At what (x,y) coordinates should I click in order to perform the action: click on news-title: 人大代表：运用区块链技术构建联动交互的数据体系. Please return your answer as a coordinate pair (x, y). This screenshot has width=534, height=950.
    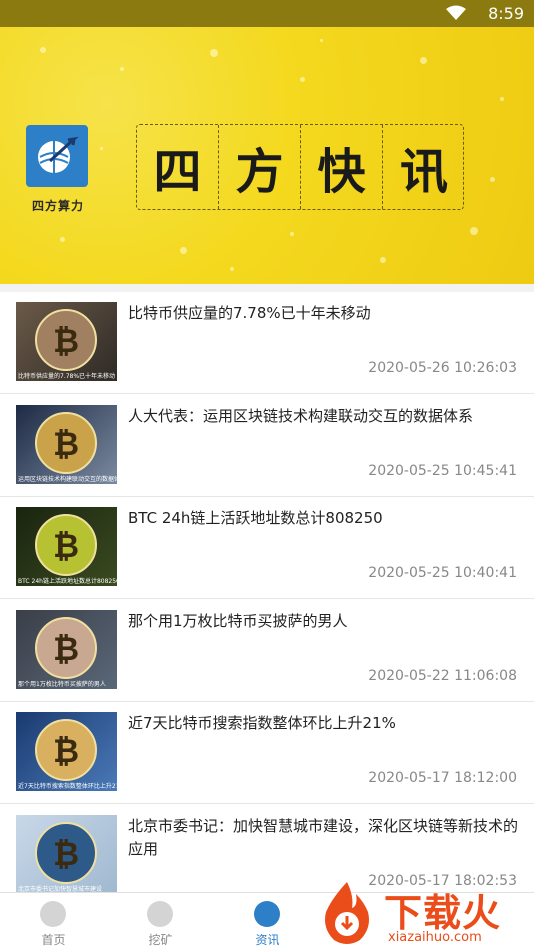
    Looking at the image, I should click on (325, 416).